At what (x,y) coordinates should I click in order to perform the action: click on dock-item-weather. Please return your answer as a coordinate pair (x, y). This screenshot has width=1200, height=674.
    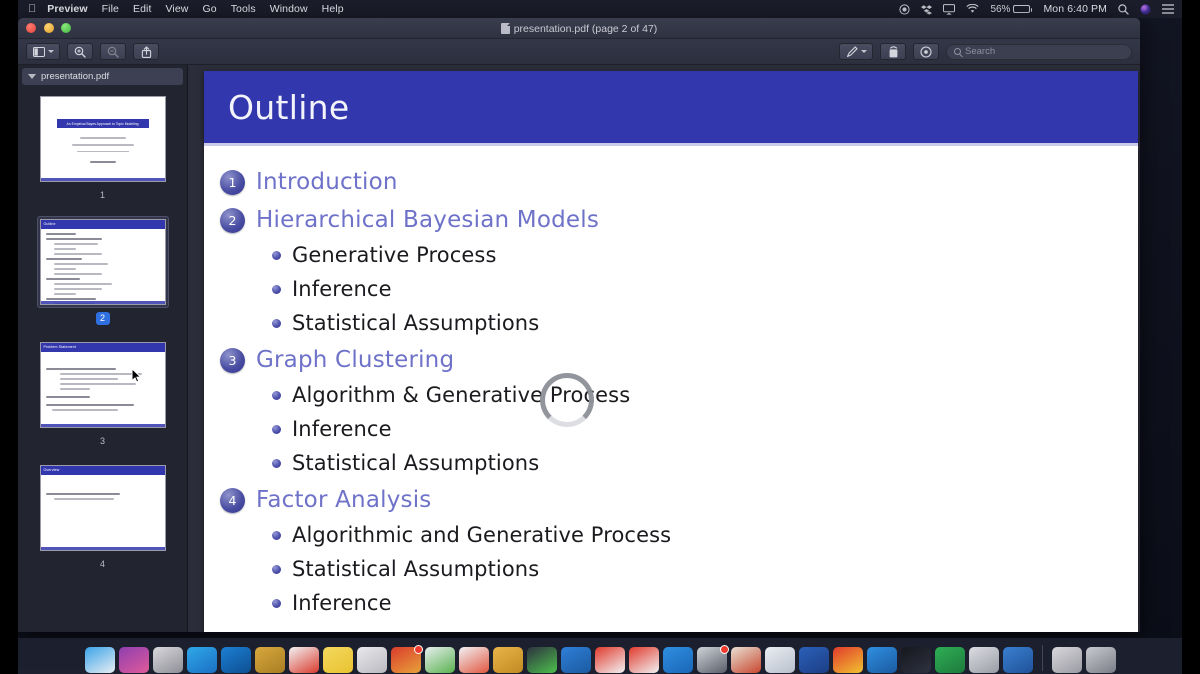
    Looking at the image, I should click on (779, 660).